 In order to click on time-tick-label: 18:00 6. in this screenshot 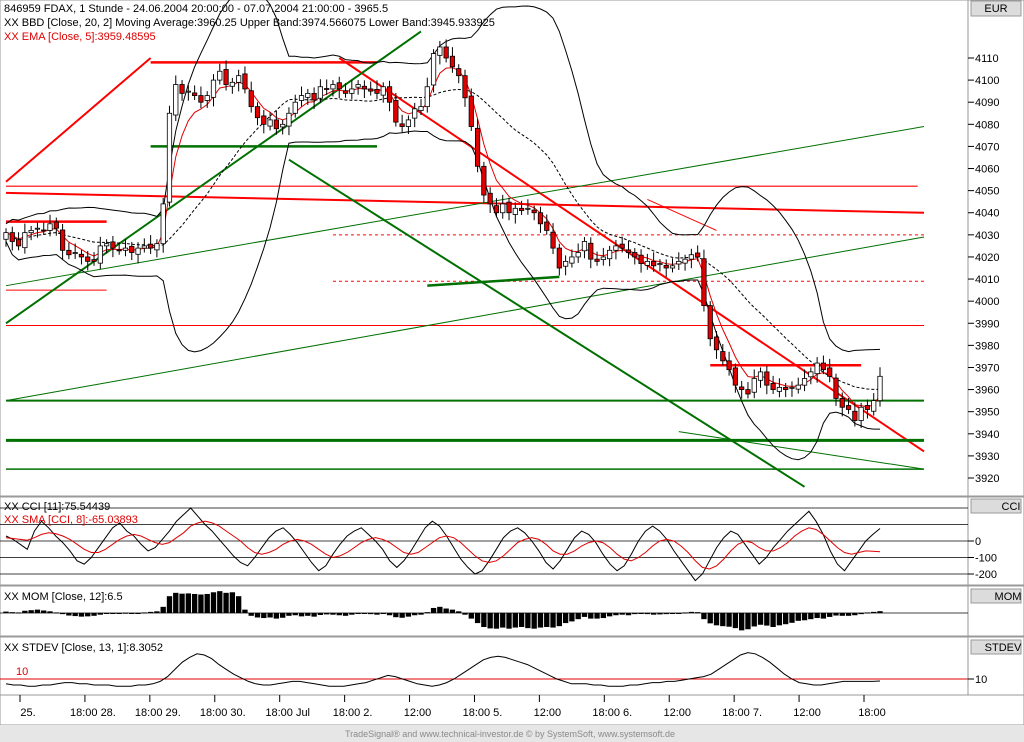, I will do `click(612, 713)`.